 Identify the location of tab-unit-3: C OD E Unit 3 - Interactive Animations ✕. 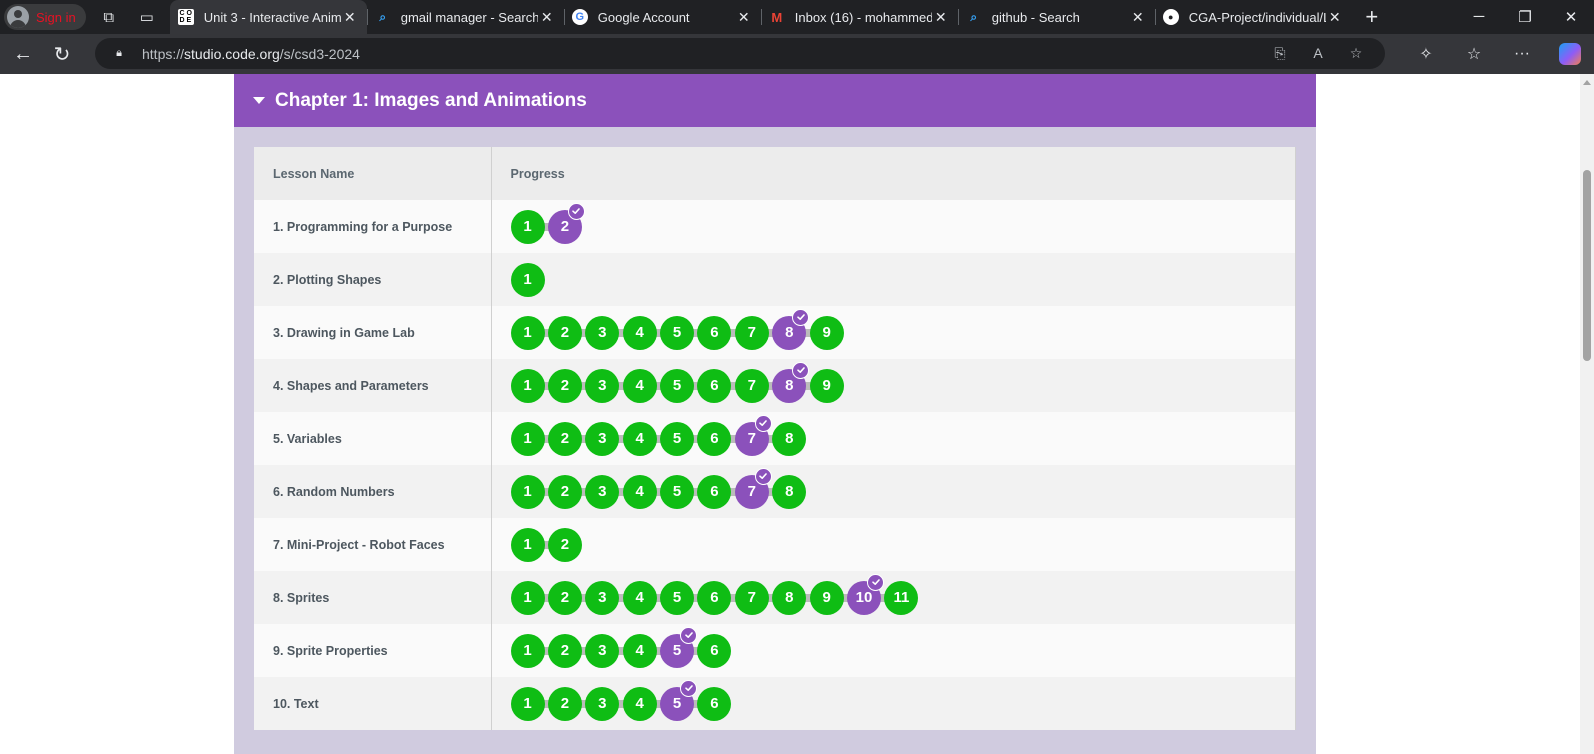
(268, 17).